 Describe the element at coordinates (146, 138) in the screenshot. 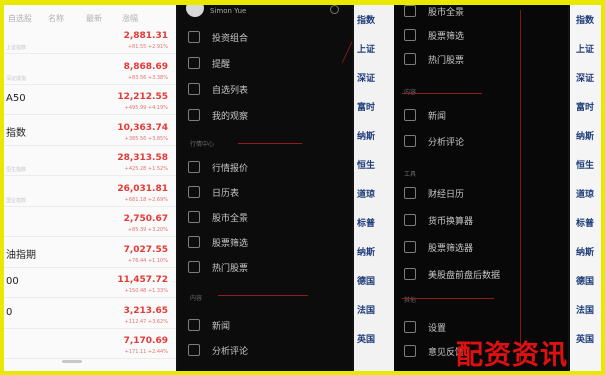

I see `stock-change: +385.56 +3.85%` at that location.